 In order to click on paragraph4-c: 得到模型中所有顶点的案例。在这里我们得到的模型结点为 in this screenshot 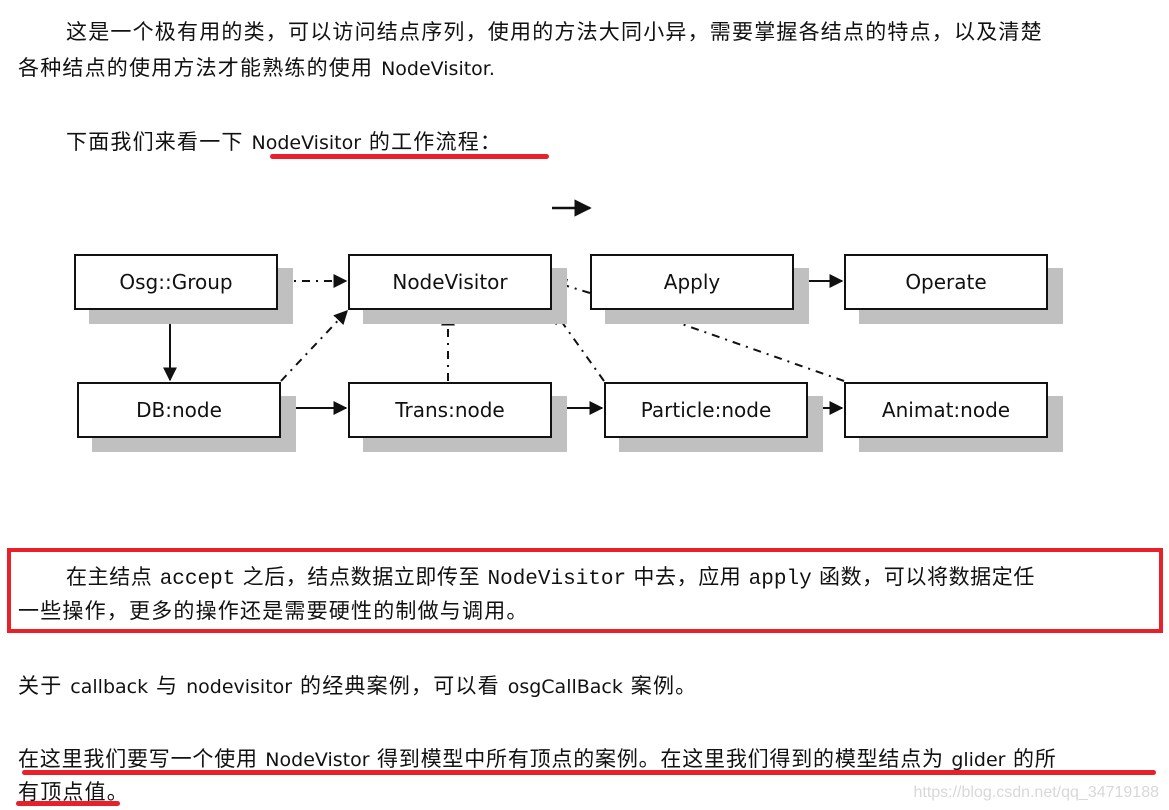, I will do `click(660, 759)`.